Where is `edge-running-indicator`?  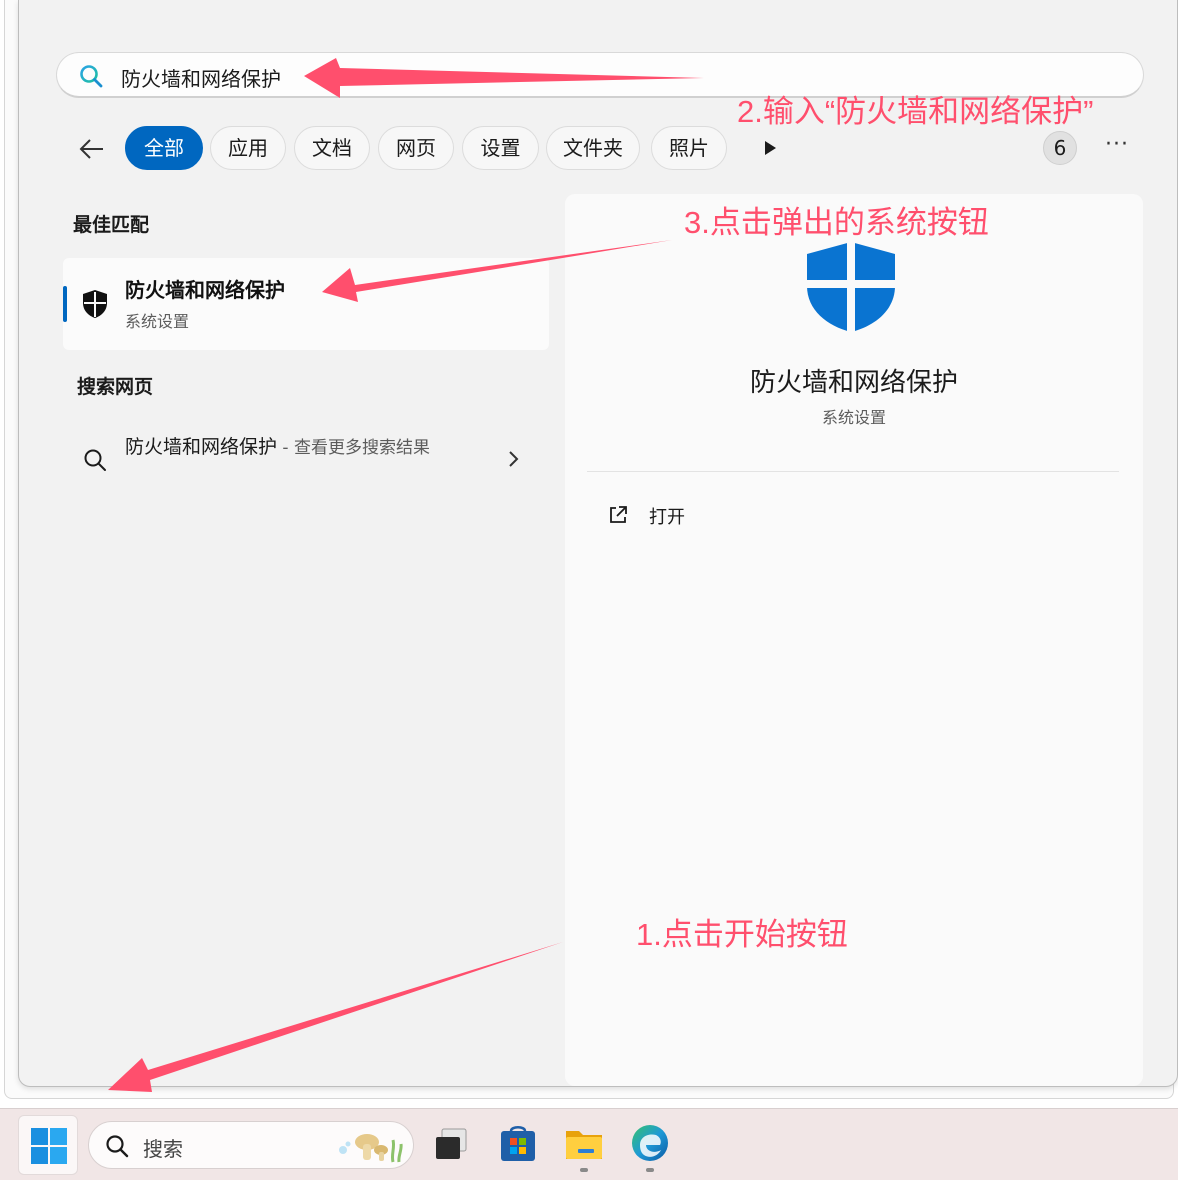 edge-running-indicator is located at coordinates (650, 1170).